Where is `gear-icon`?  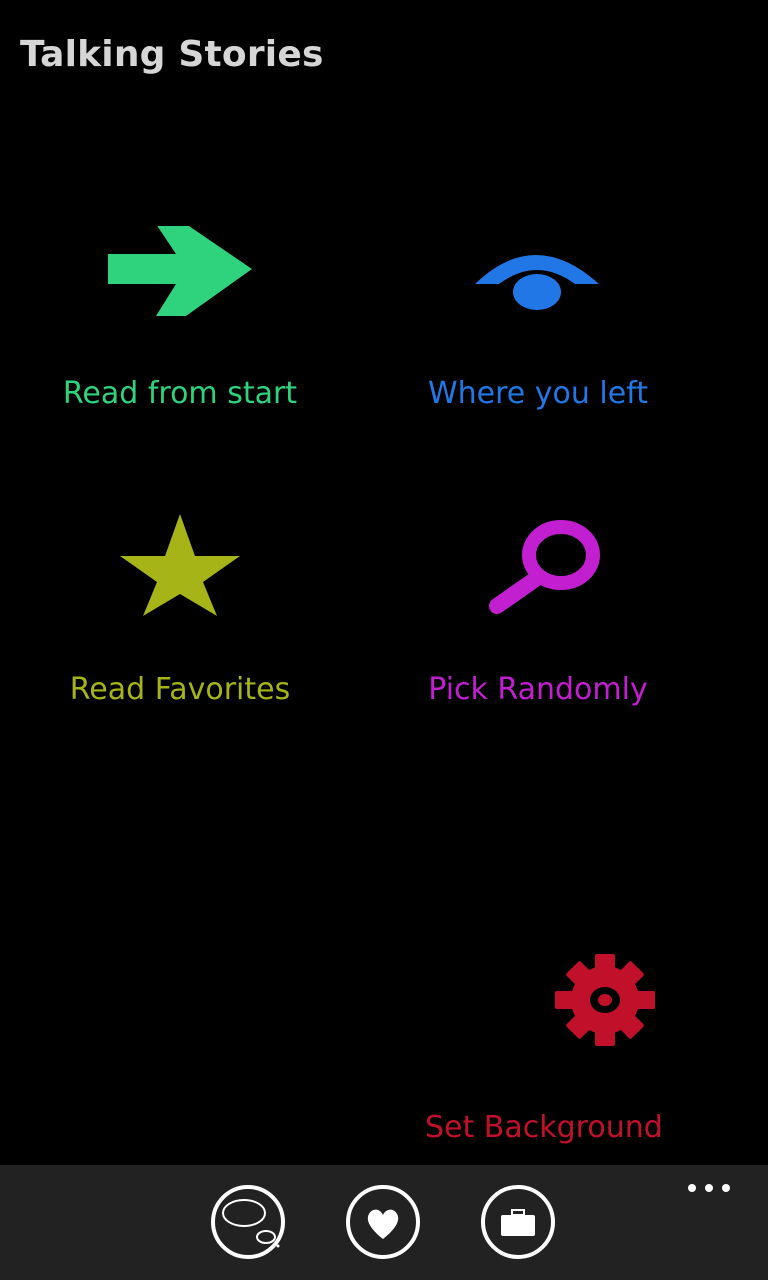
gear-icon is located at coordinates (605, 1000).